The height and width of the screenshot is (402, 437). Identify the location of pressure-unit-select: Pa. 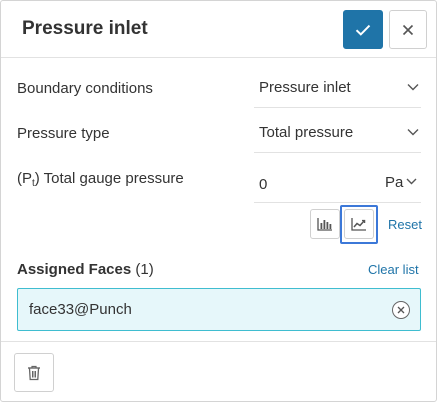
(397, 183).